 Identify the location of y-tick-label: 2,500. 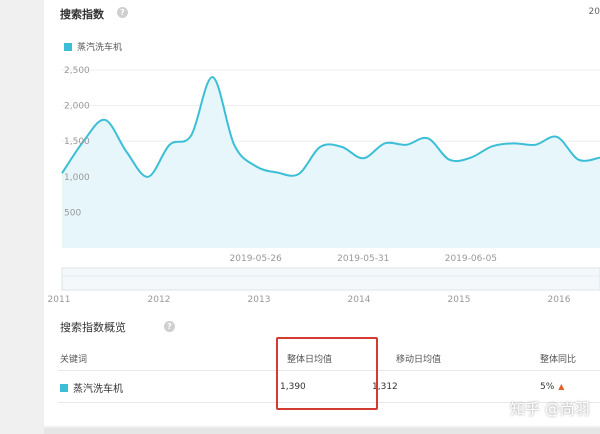
(77, 71).